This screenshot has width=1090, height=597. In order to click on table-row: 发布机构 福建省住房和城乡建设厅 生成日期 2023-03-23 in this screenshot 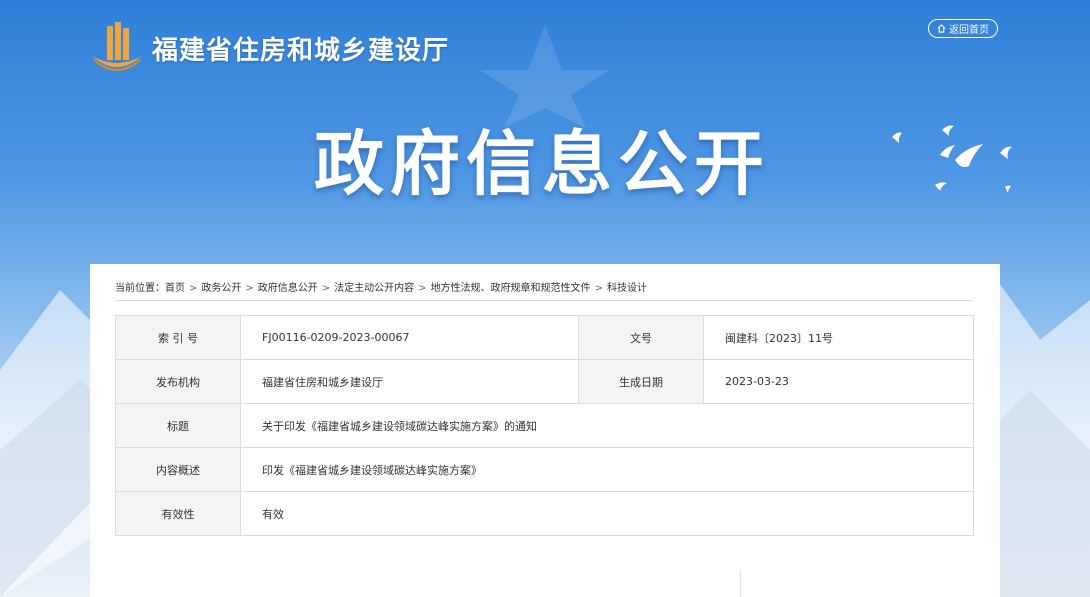, I will do `click(544, 381)`.